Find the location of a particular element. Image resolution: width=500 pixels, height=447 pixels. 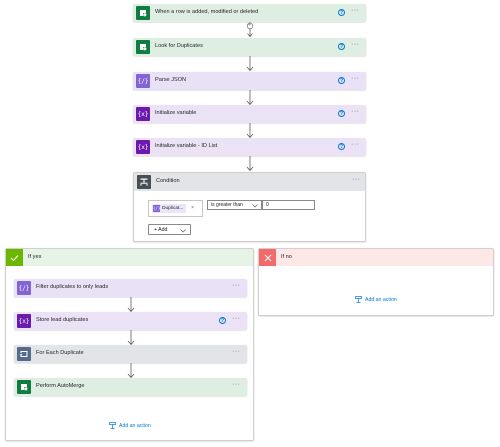

right-operand-value: 0 is located at coordinates (267, 205).